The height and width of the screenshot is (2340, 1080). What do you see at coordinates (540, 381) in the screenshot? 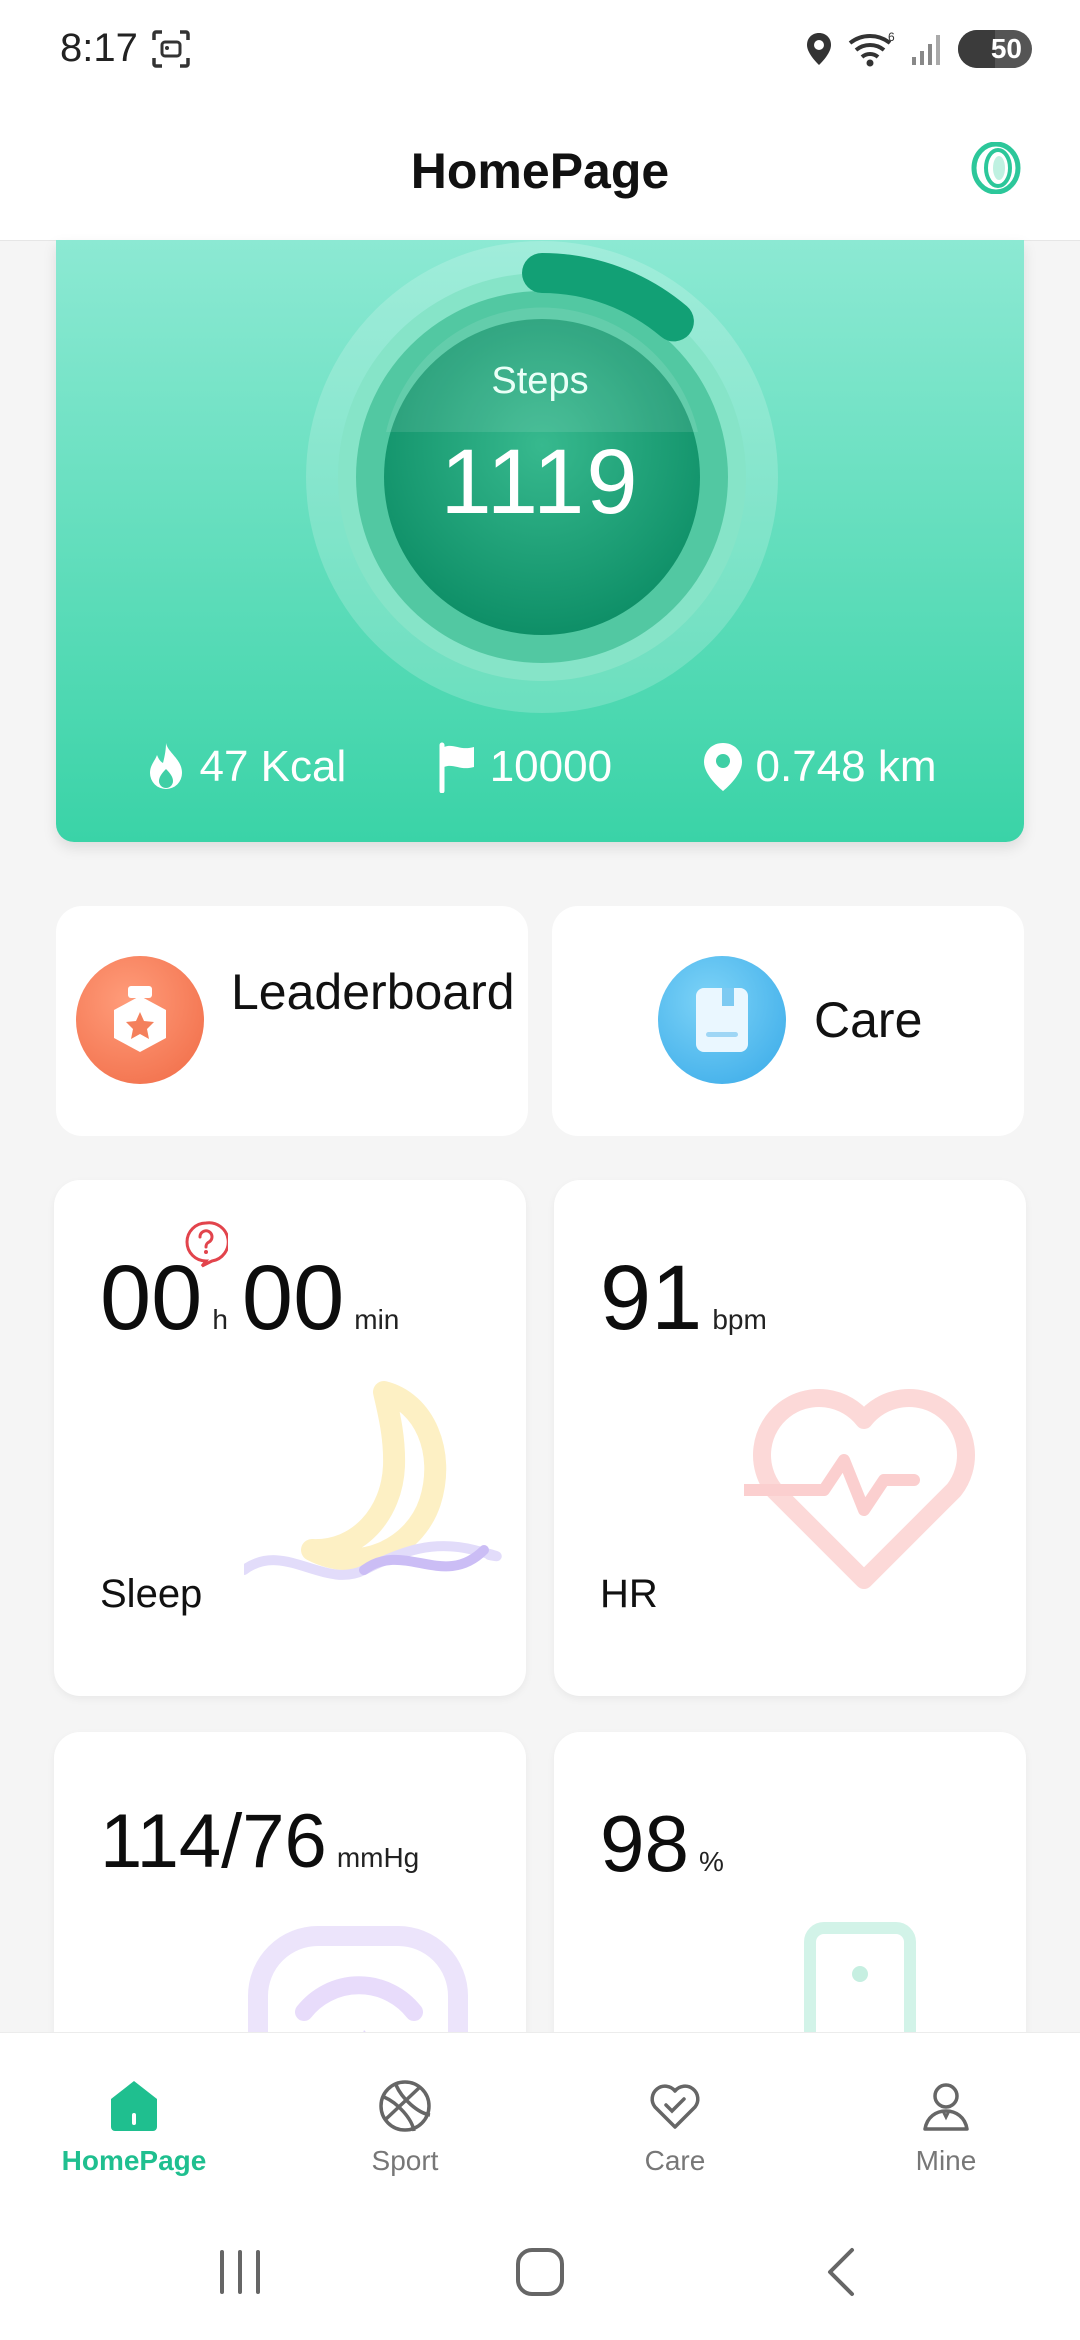
I see `steps-label: Steps` at bounding box center [540, 381].